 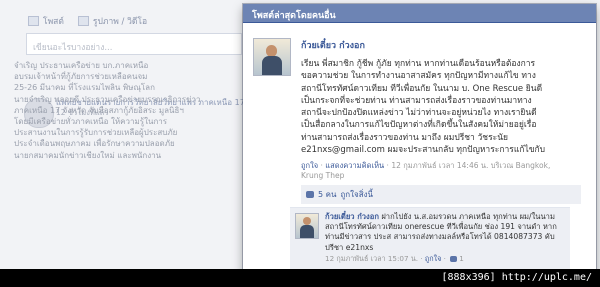 What do you see at coordinates (120, 22) in the screenshot?
I see `tab-photo-label: รูปภาพ / วิดีโอ` at bounding box center [120, 22].